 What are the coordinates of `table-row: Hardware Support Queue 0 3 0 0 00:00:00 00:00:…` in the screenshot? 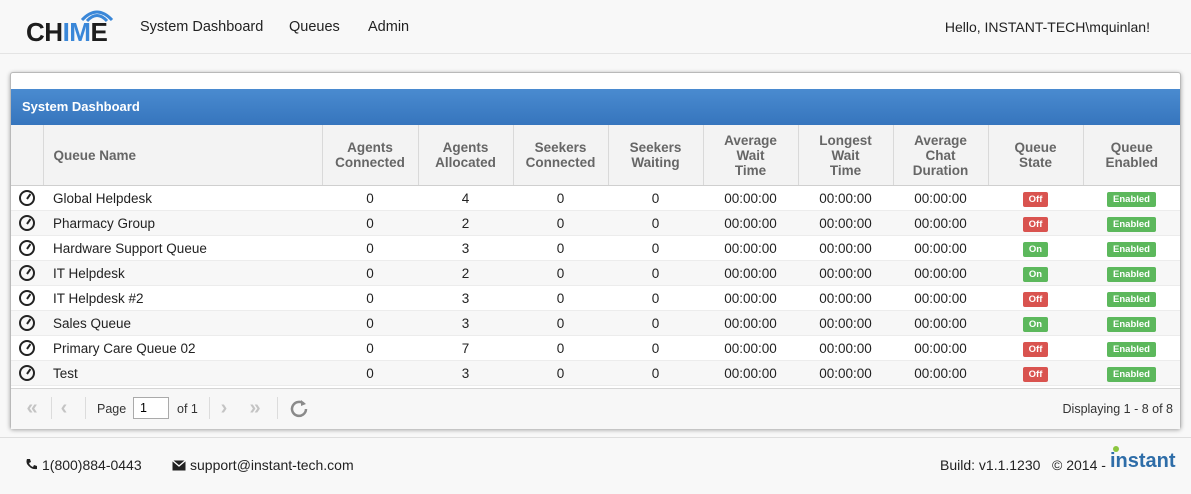 It's located at (595, 248).